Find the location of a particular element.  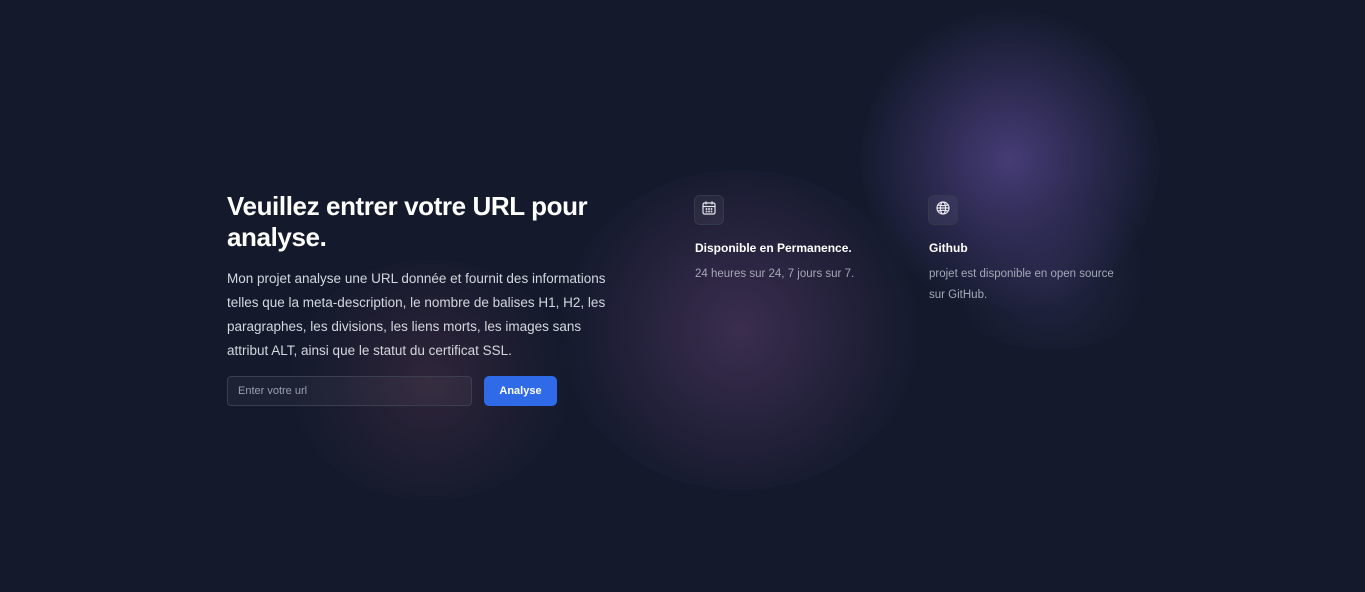

page-title: Veuillez entrer votre URL pour analyse. is located at coordinates (407, 221).